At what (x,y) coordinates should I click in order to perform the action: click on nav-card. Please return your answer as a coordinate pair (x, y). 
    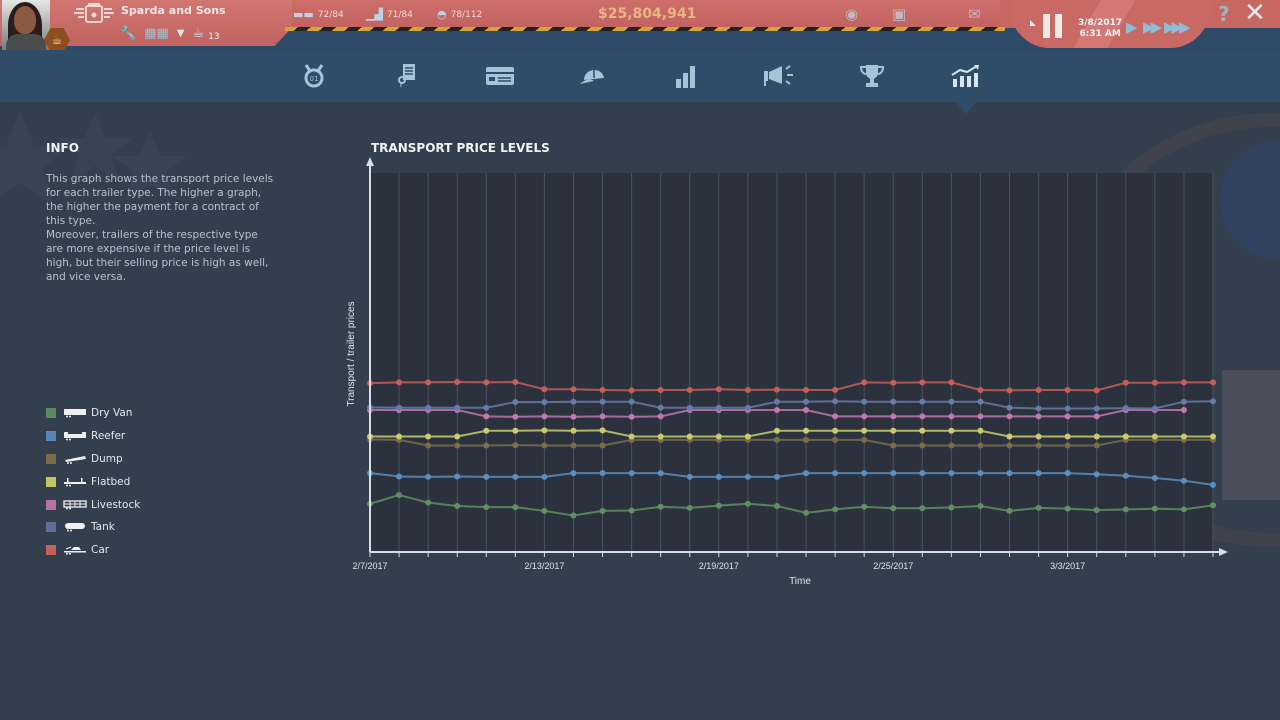
    Looking at the image, I should click on (500, 76).